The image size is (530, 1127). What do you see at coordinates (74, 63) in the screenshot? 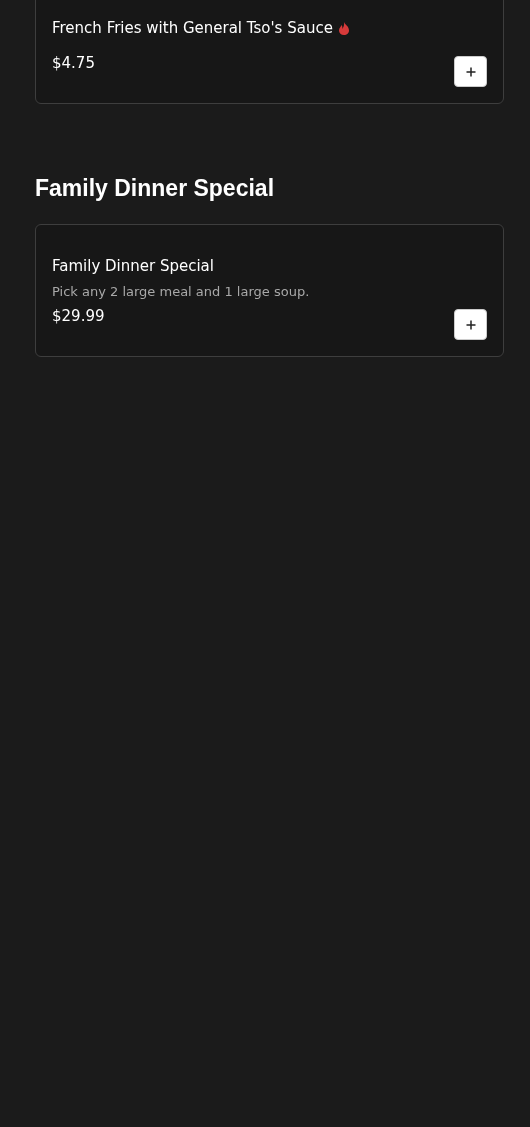
I see `item-price: $4.75` at bounding box center [74, 63].